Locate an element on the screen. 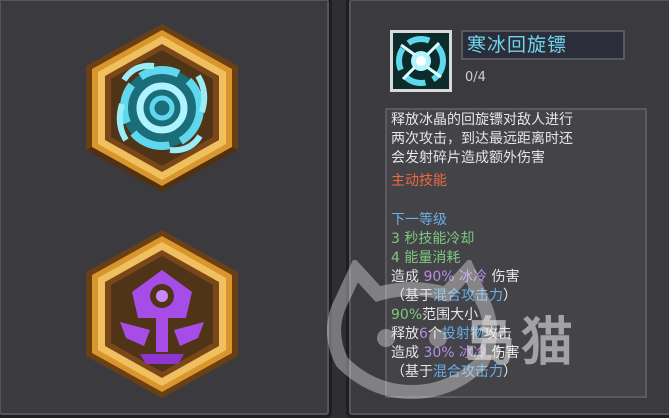 The width and height of the screenshot is (669, 418). watermark-text: 岛猫 is located at coordinates (521, 343).